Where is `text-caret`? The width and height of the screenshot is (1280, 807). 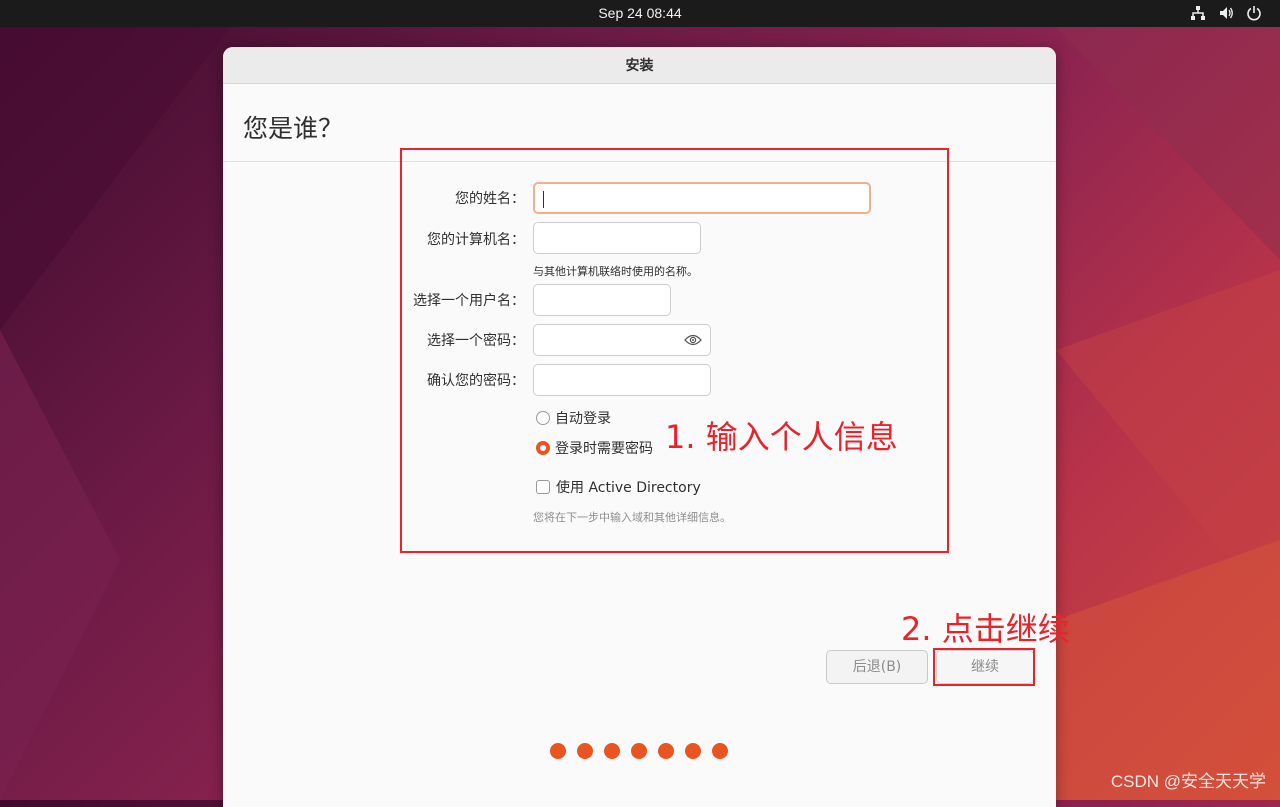 text-caret is located at coordinates (543, 199).